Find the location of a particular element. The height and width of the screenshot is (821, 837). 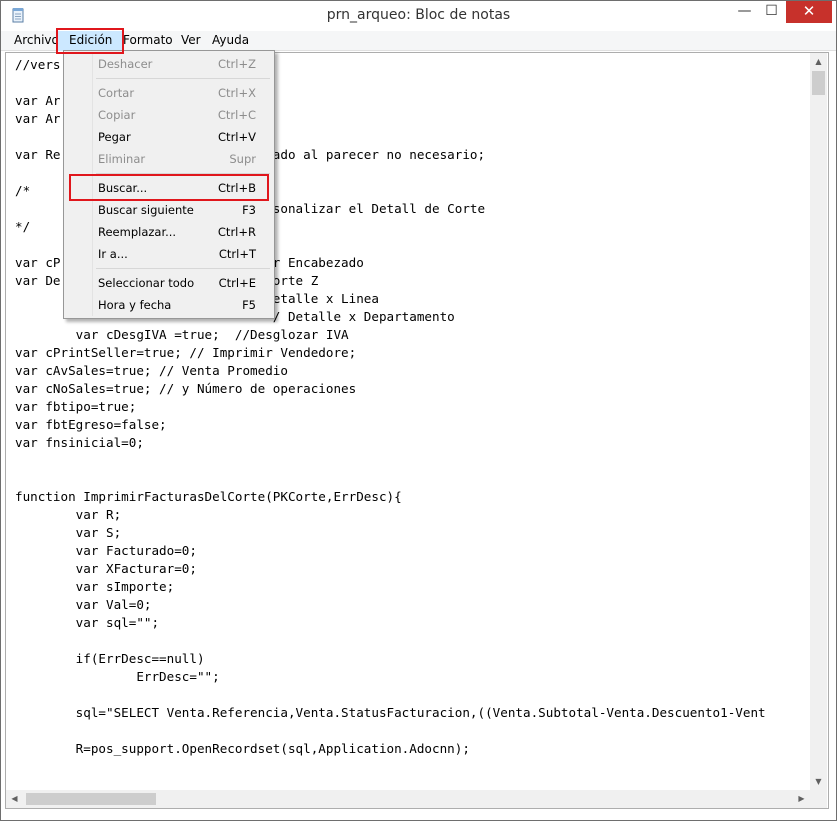

menu-formato: Formato is located at coordinates (148, 40).